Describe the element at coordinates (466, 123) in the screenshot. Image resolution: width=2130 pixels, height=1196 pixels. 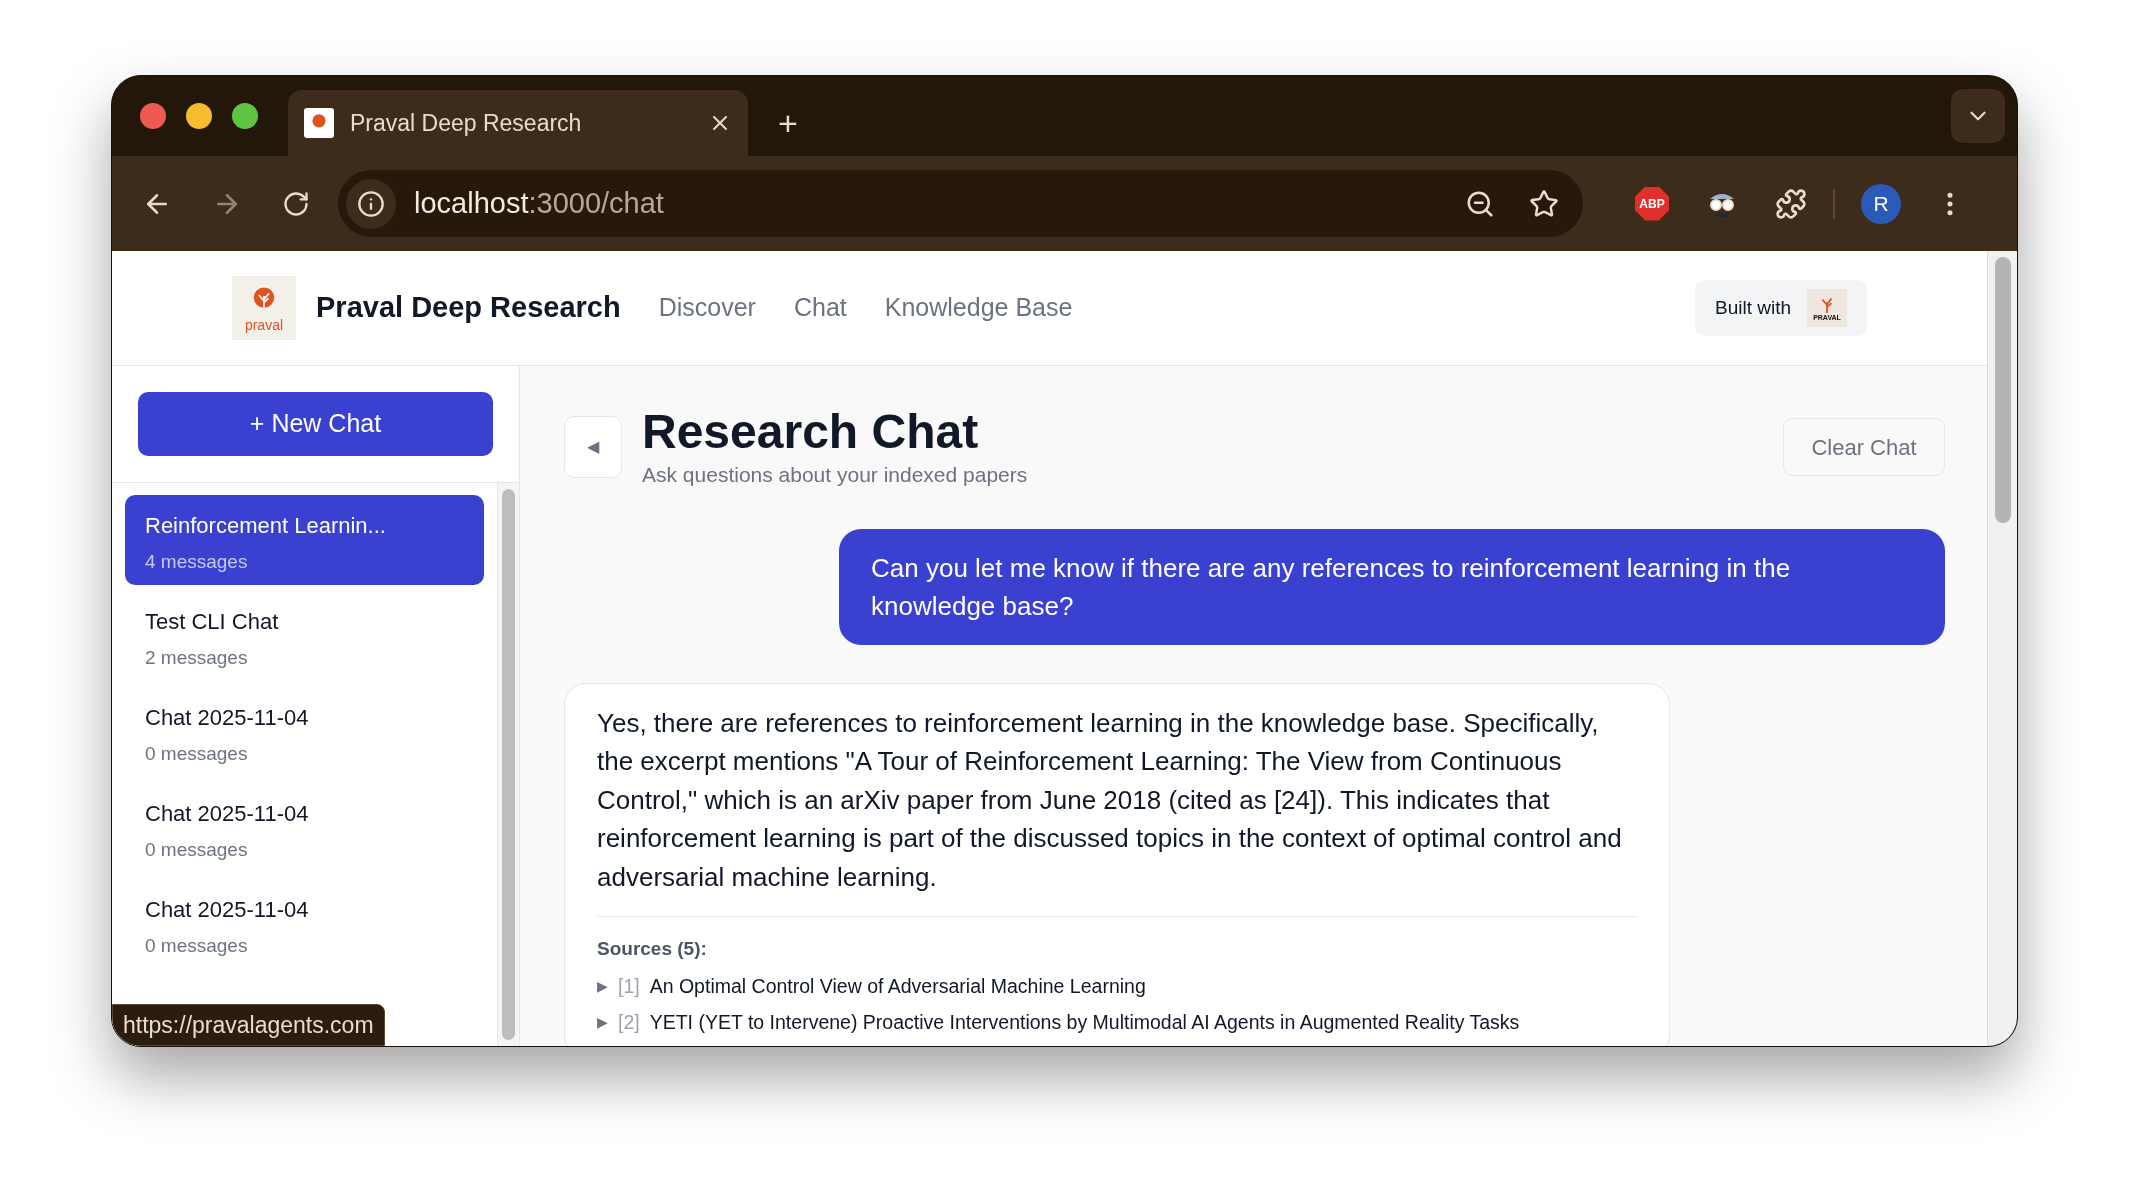
I see `tab-title: Praval Deep Research` at that location.